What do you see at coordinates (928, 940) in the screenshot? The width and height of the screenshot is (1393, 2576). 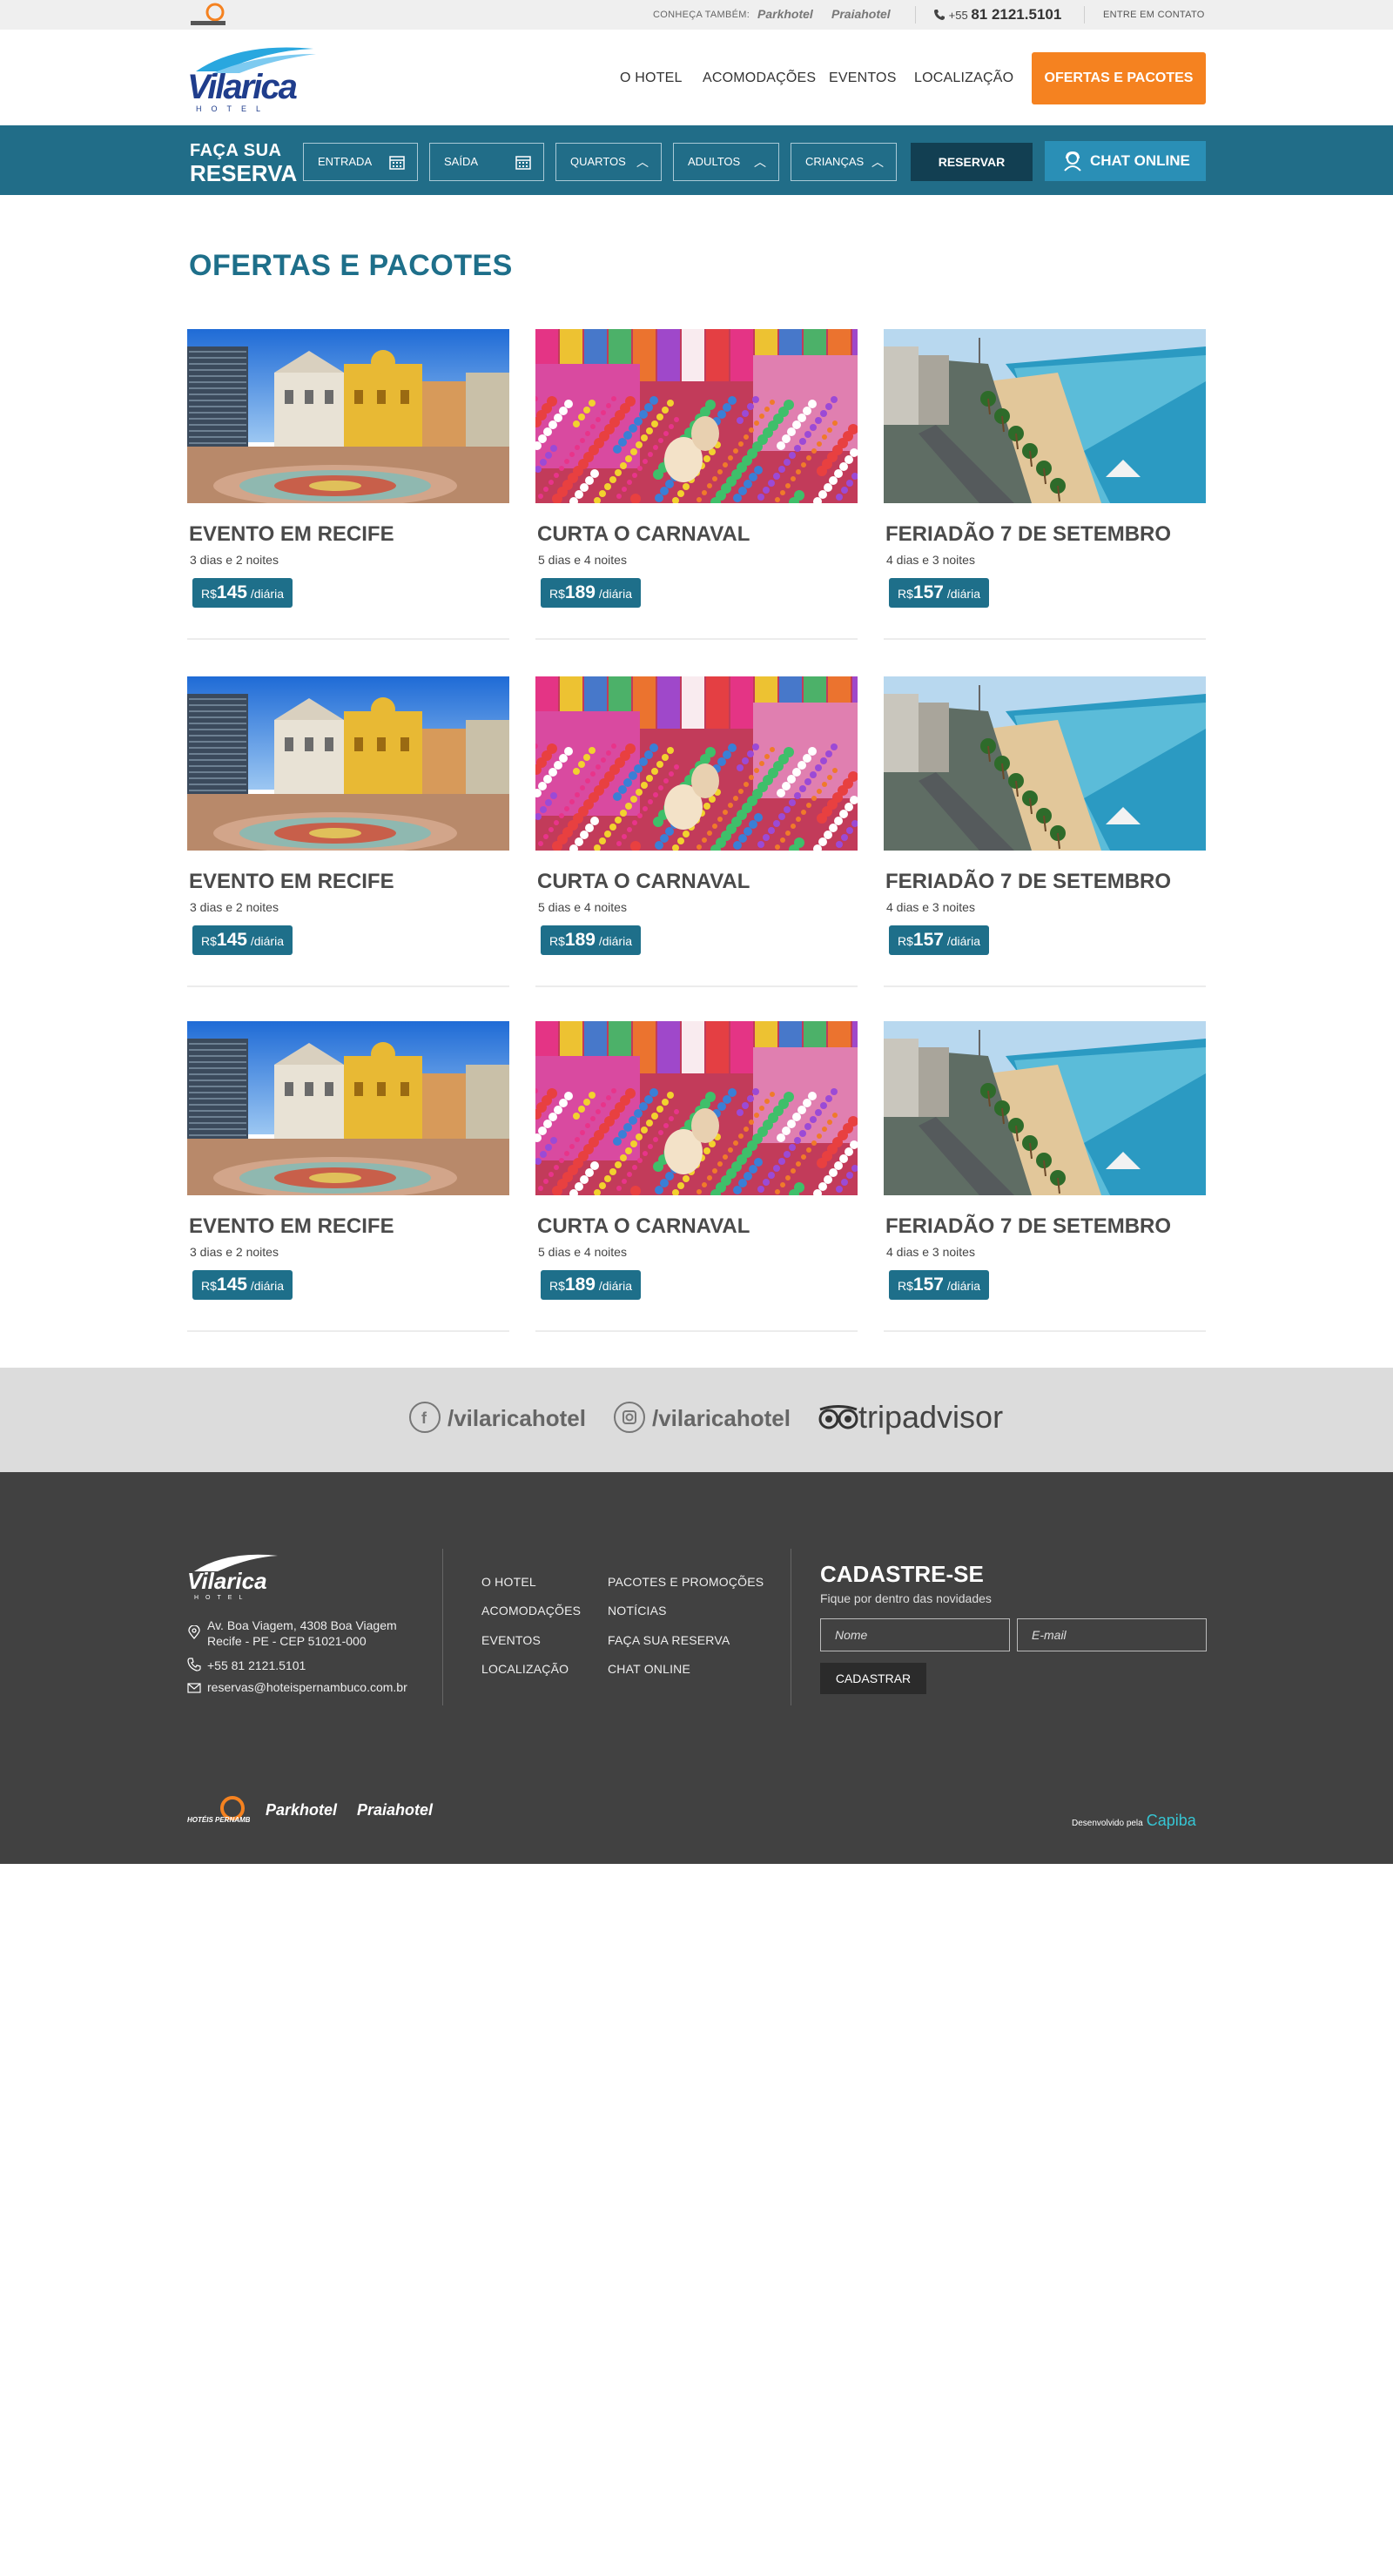 I see `price-value: 157` at bounding box center [928, 940].